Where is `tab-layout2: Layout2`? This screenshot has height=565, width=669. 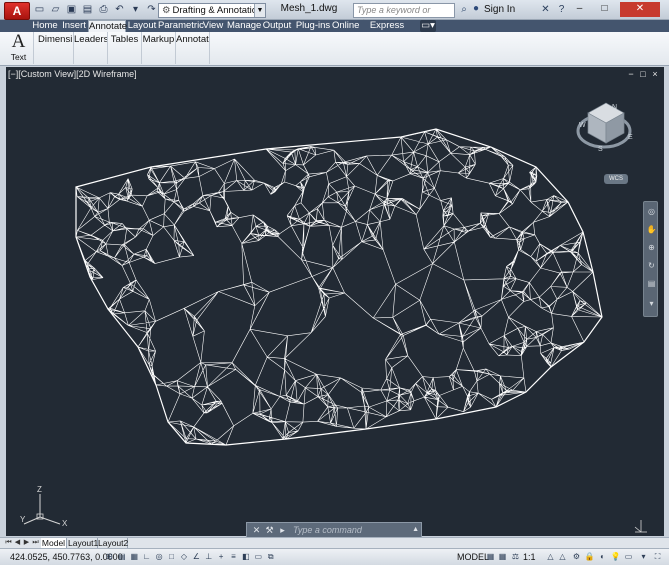 tab-layout2: Layout2 is located at coordinates (113, 543).